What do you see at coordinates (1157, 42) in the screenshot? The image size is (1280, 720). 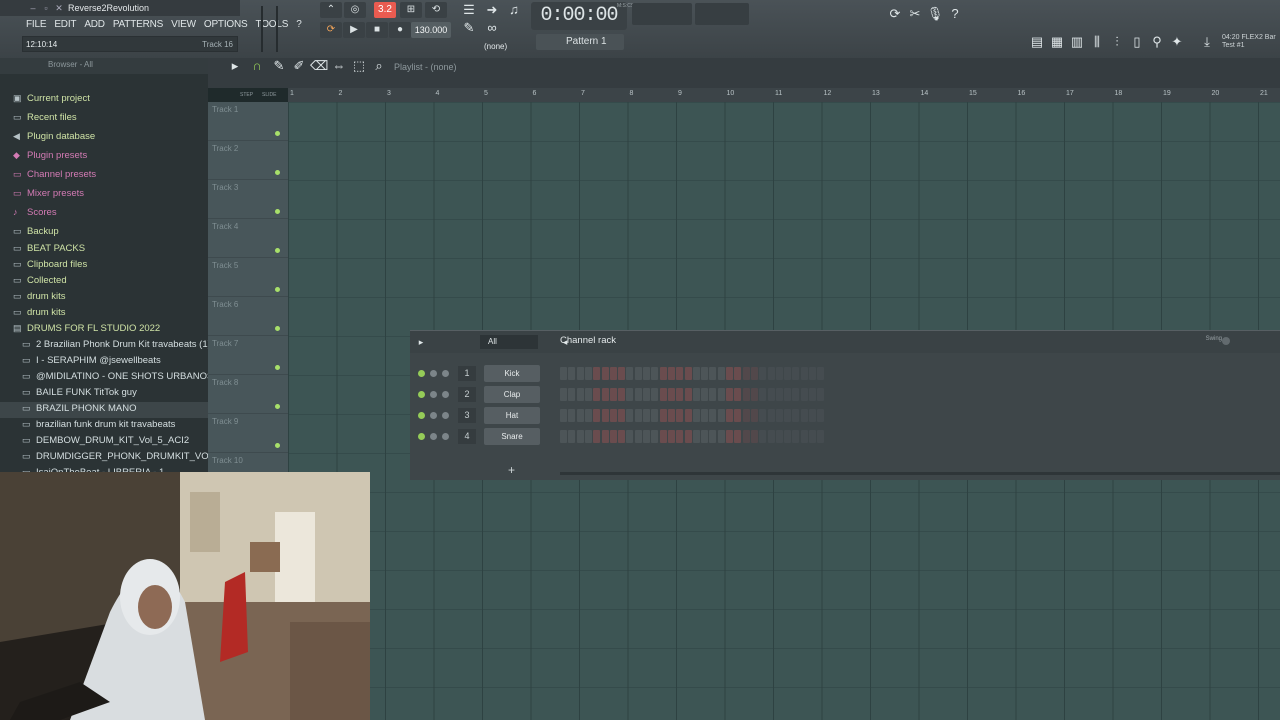 I see `plugin-icon: ⚲` at bounding box center [1157, 42].